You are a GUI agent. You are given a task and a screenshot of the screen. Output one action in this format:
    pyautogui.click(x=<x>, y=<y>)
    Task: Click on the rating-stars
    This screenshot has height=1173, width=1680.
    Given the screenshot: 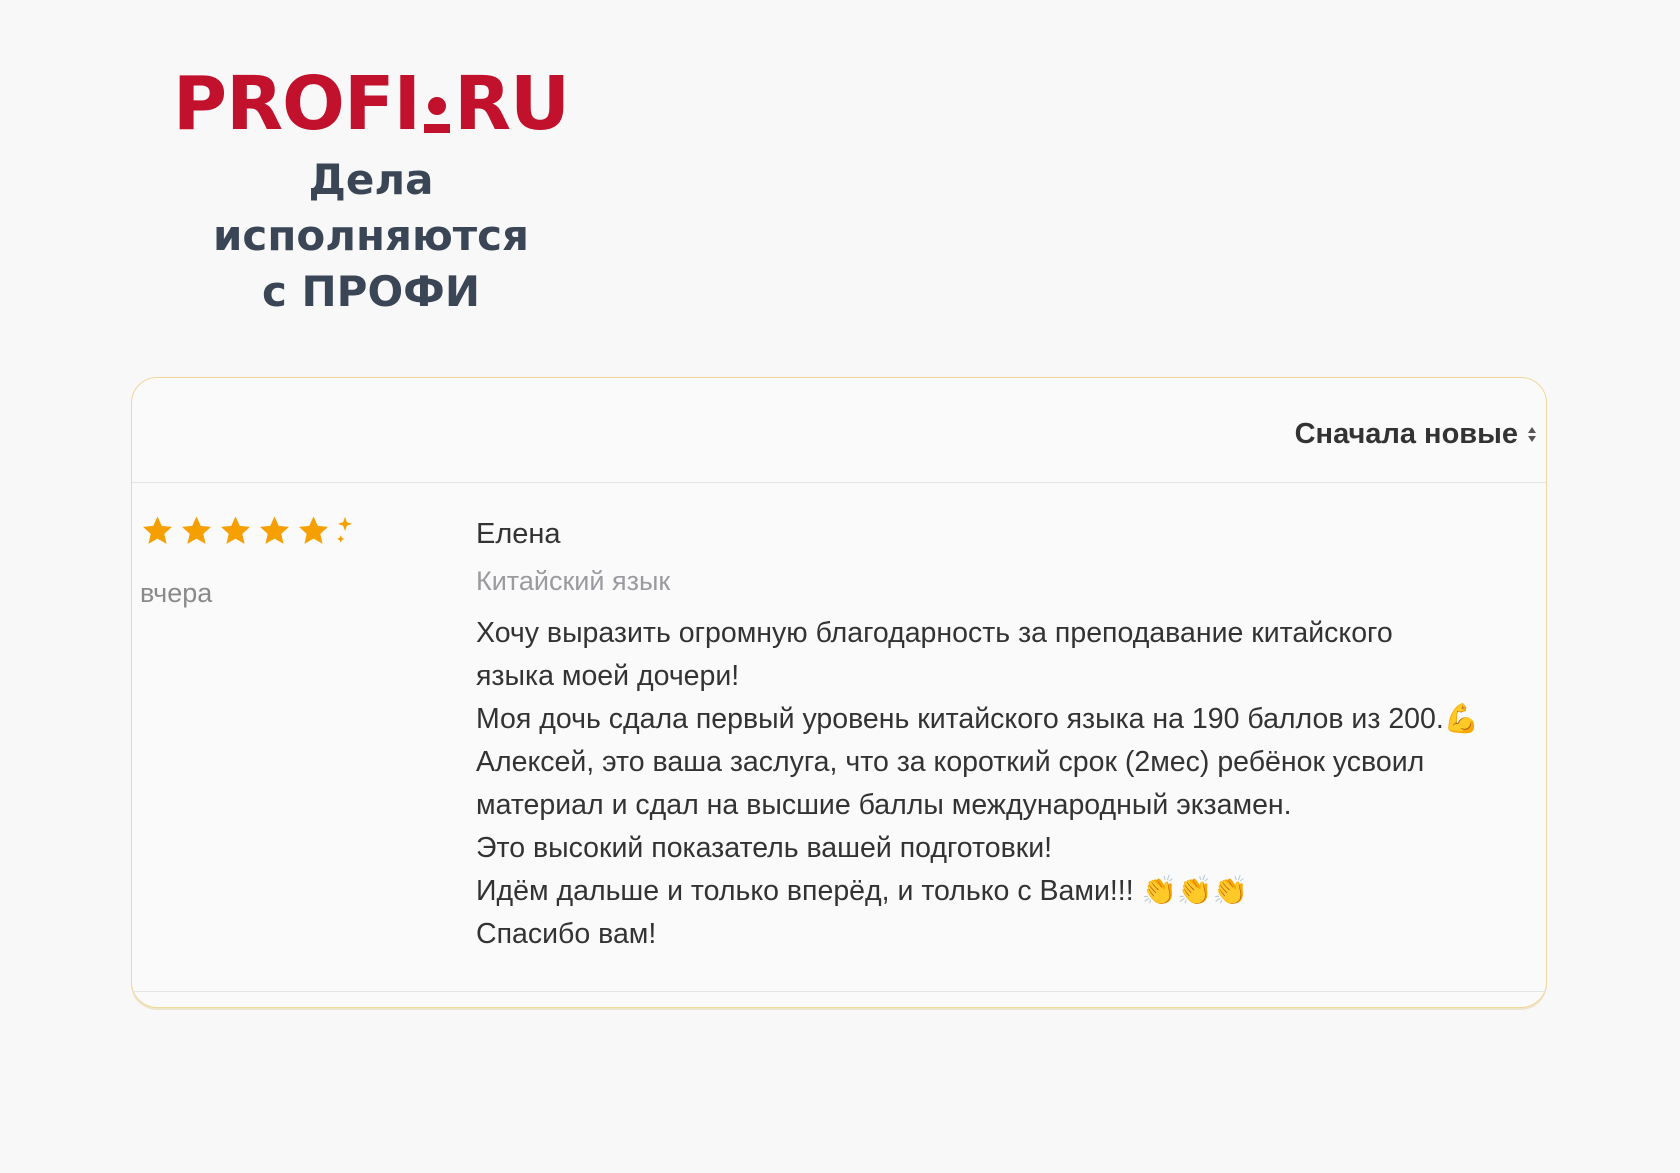 What is the action you would take?
    pyautogui.click(x=247, y=531)
    